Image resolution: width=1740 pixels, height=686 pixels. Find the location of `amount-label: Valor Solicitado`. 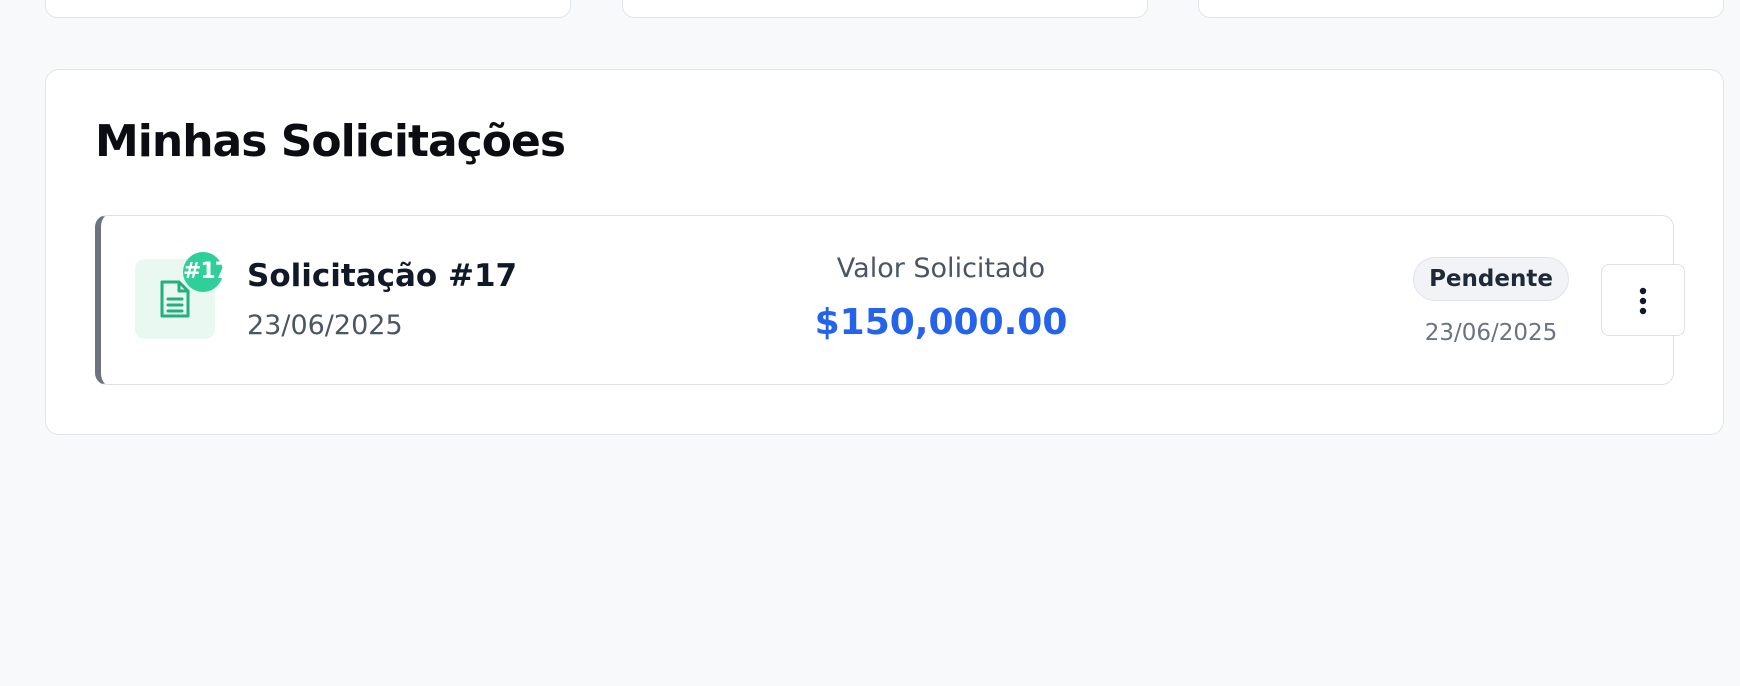

amount-label: Valor Solicitado is located at coordinates (941, 268).